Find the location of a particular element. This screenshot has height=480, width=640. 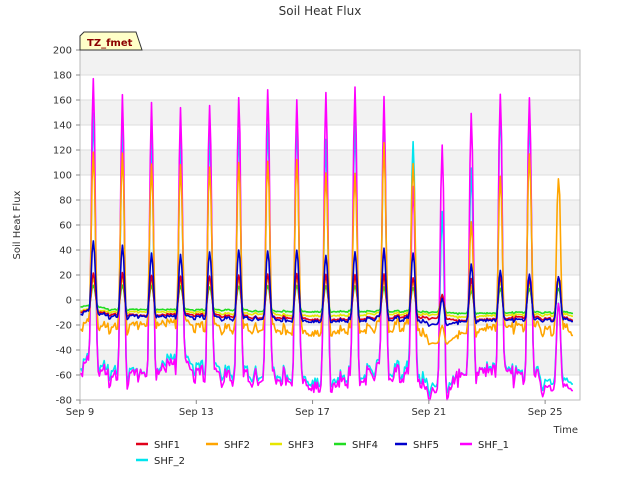

x-tick-label: Sep 17 is located at coordinates (312, 412).